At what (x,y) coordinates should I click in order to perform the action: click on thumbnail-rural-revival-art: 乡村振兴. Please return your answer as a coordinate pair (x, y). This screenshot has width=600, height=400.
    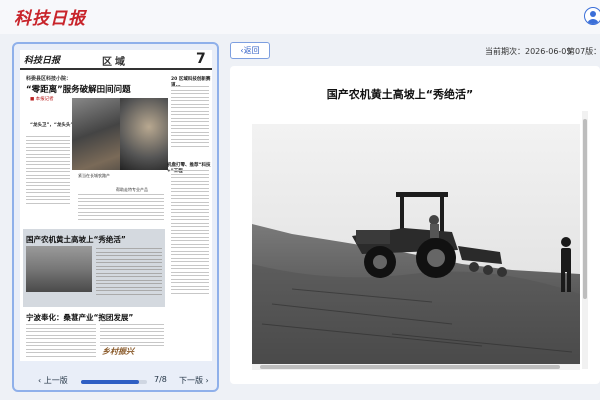
    Looking at the image, I should click on (118, 351).